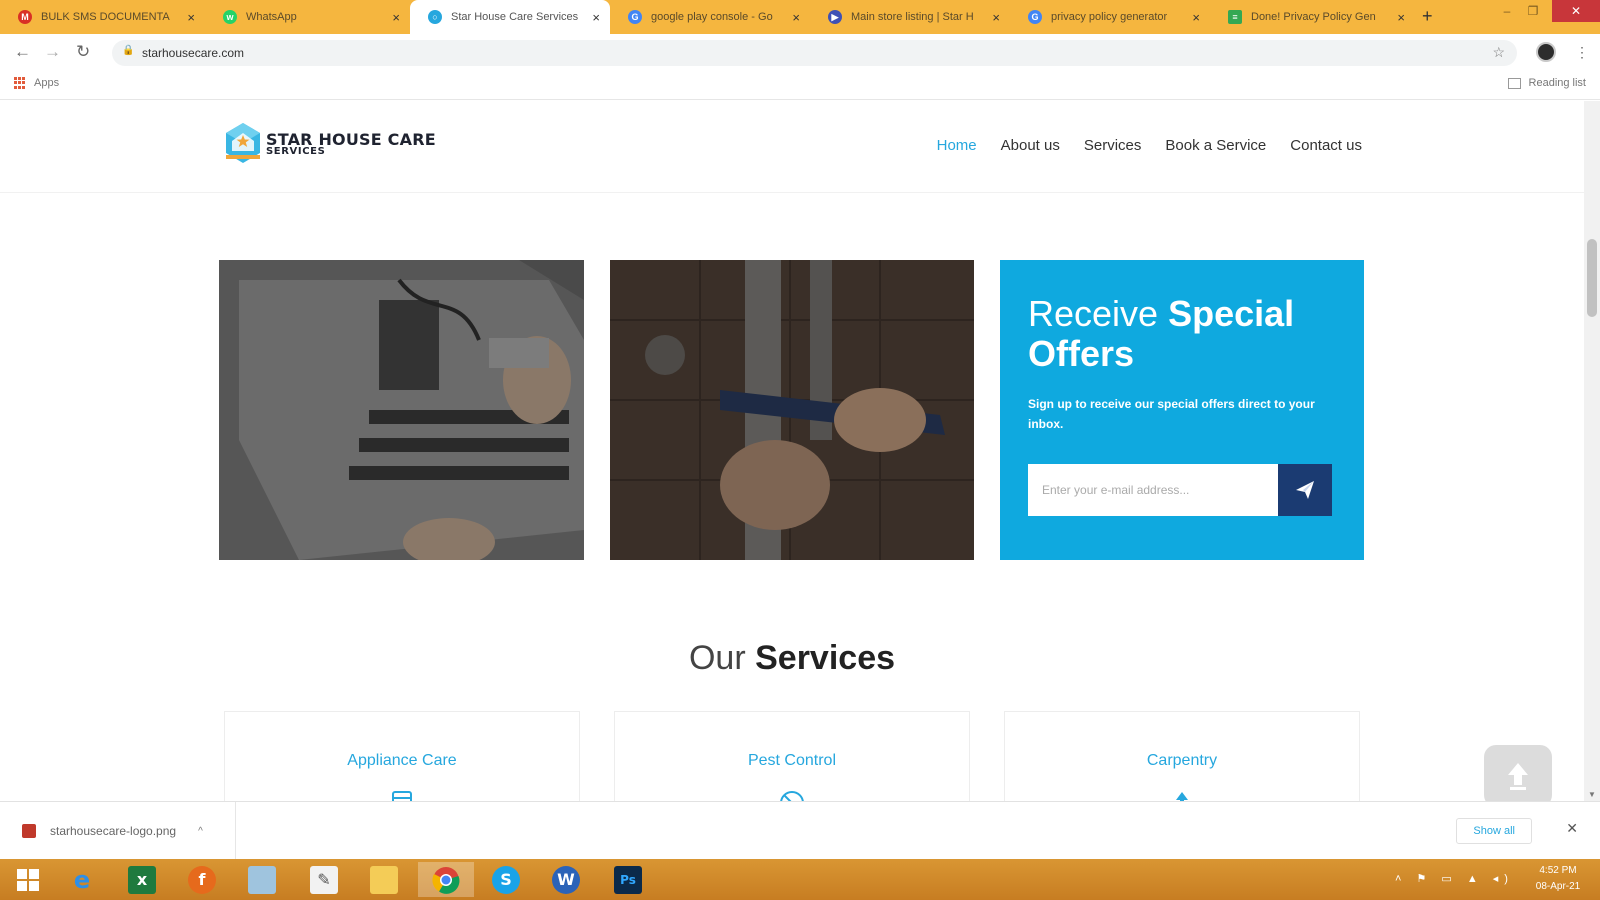 Image resolution: width=1600 pixels, height=900 pixels. What do you see at coordinates (1215, 145) in the screenshot?
I see `nav-book-a-service: Book a Service` at bounding box center [1215, 145].